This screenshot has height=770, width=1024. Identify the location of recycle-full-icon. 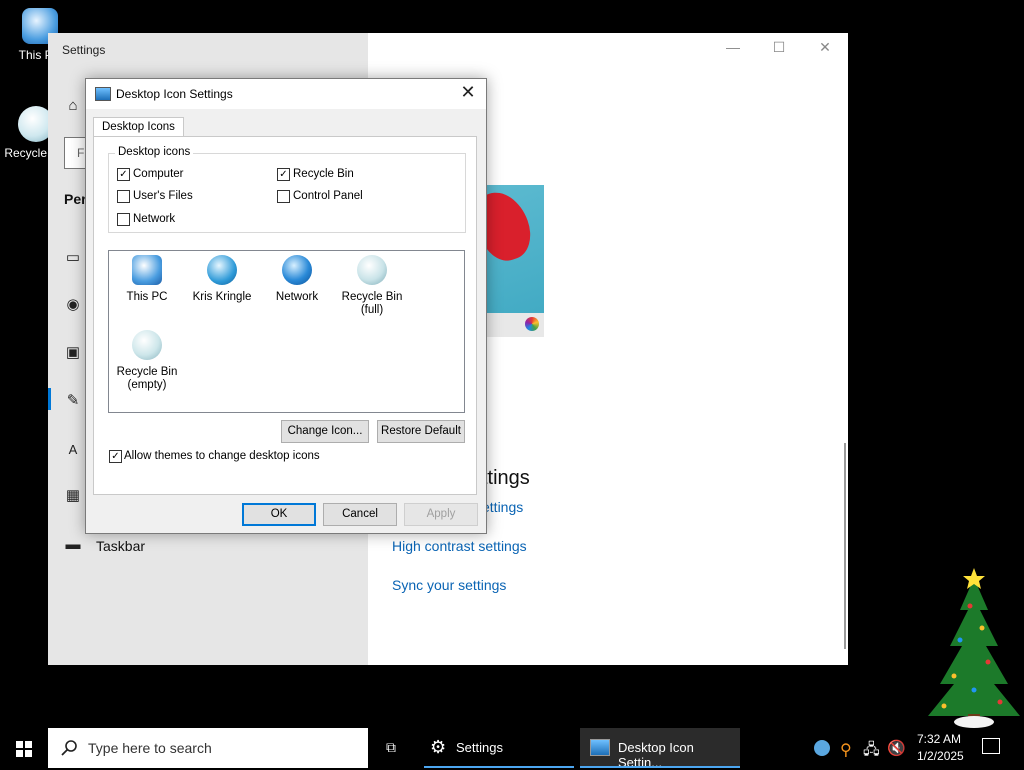
(372, 270).